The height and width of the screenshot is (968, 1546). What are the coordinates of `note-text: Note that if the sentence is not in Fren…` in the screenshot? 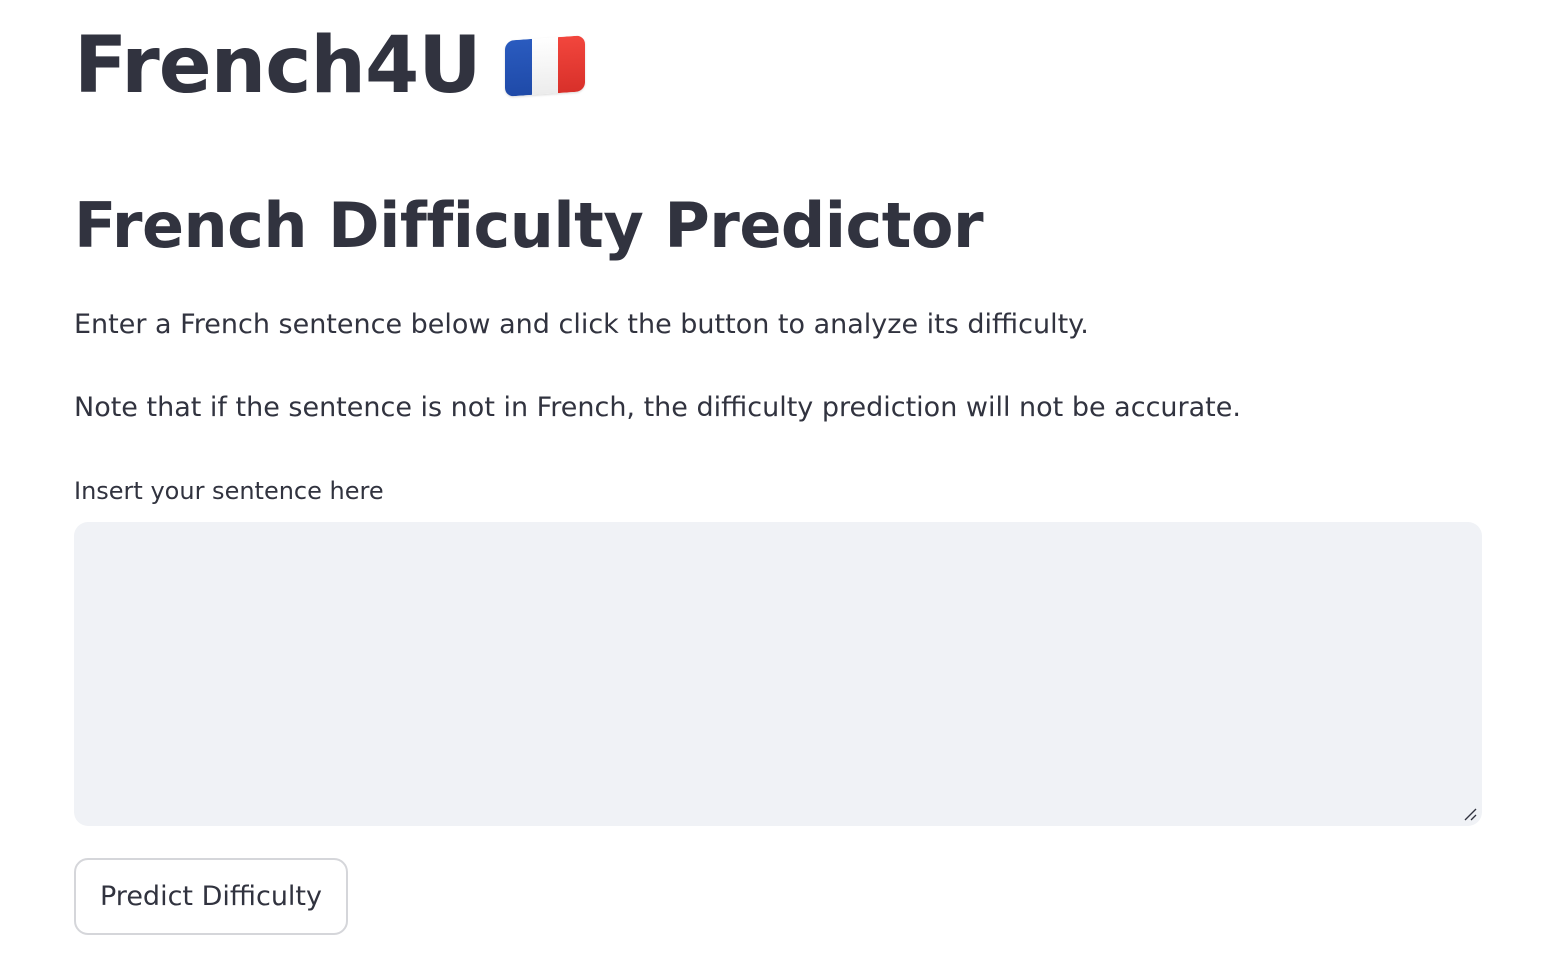 It's located at (657, 407).